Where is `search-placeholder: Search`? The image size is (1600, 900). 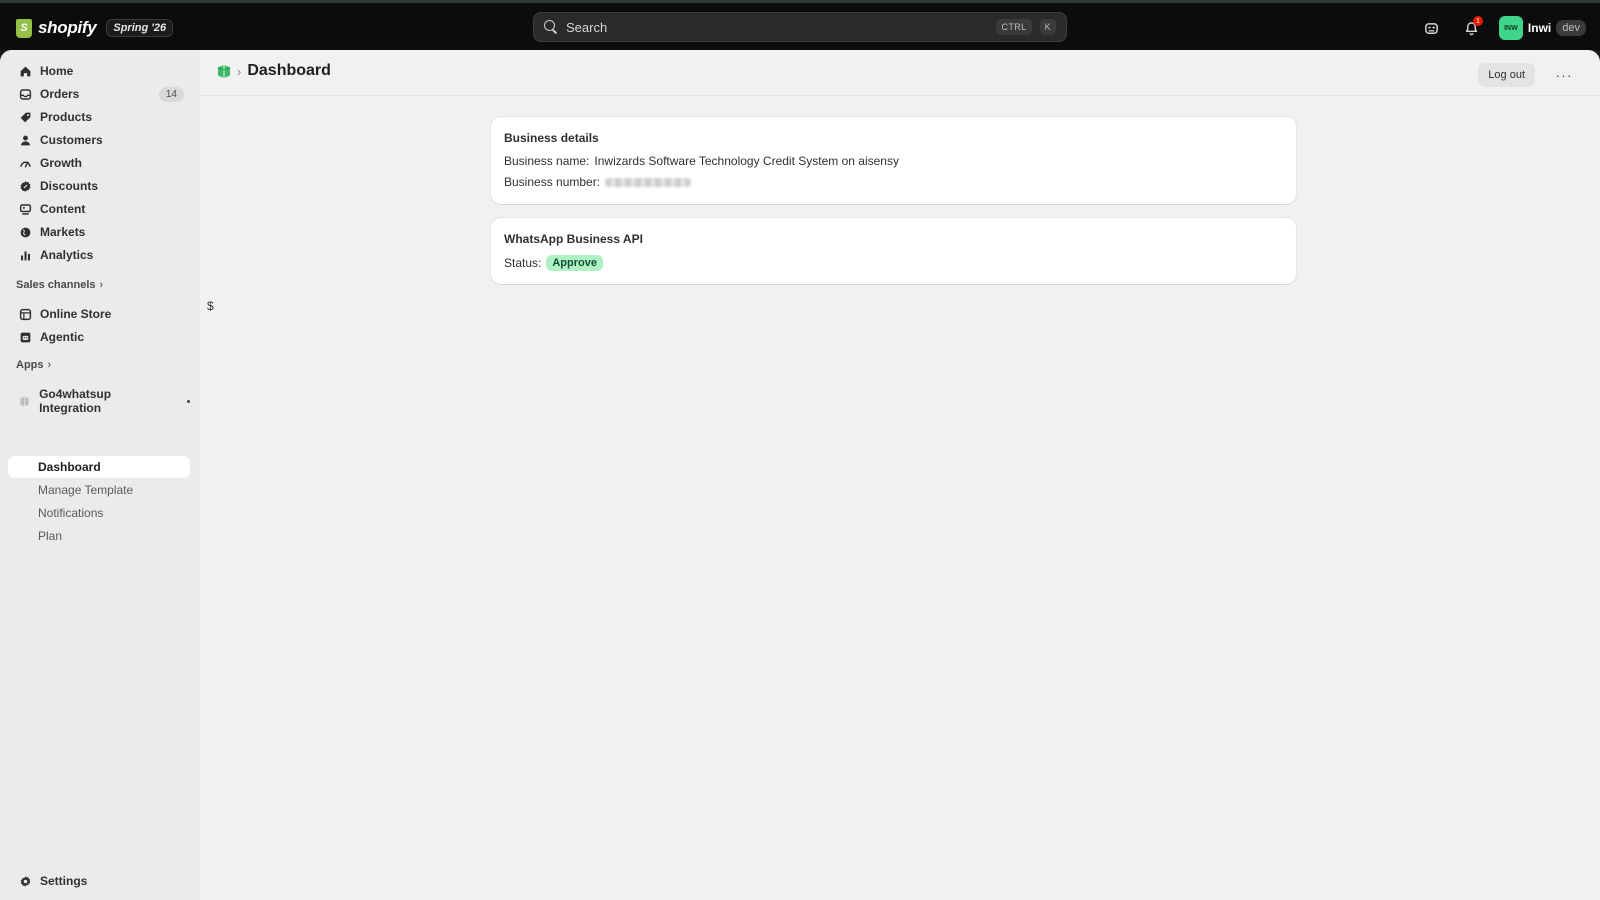
search-placeholder: Search is located at coordinates (587, 27).